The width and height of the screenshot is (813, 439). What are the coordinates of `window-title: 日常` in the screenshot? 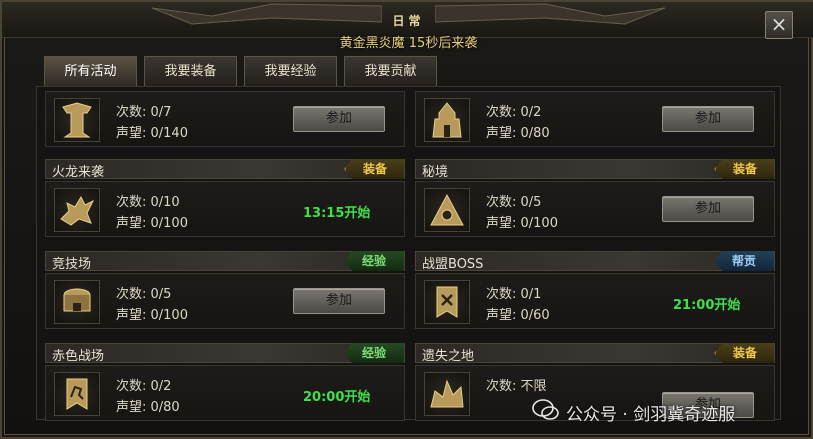 It's located at (408, 21).